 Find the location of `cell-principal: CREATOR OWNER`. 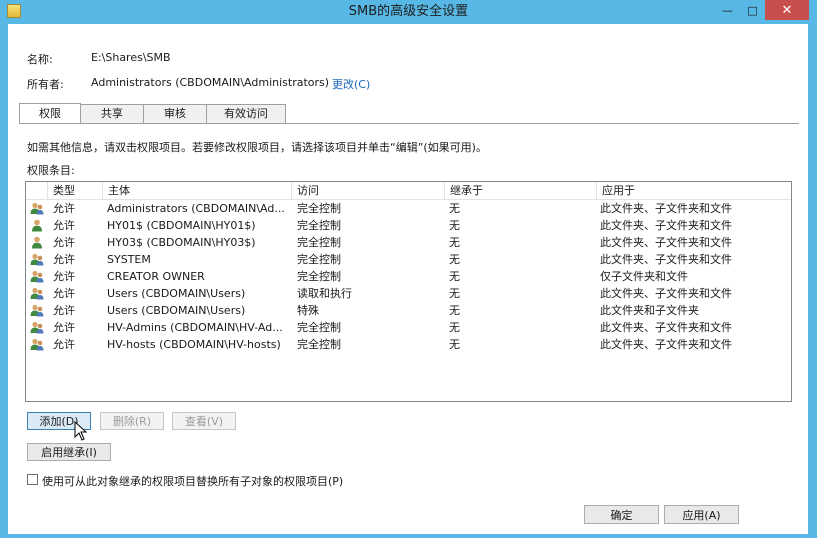

cell-principal: CREATOR OWNER is located at coordinates (156, 276).